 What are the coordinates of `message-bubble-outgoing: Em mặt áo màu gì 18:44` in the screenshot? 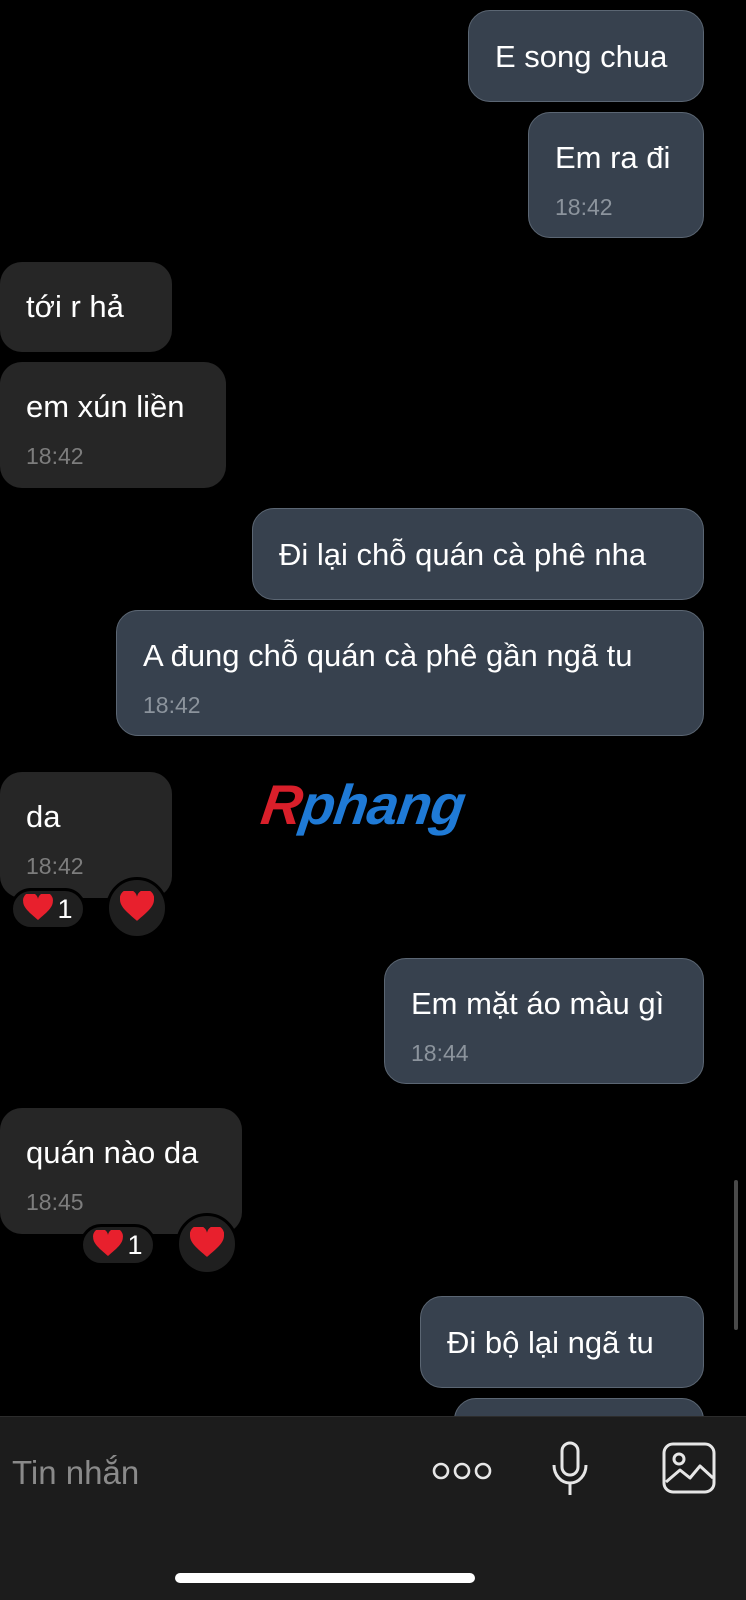 It's located at (544, 1021).